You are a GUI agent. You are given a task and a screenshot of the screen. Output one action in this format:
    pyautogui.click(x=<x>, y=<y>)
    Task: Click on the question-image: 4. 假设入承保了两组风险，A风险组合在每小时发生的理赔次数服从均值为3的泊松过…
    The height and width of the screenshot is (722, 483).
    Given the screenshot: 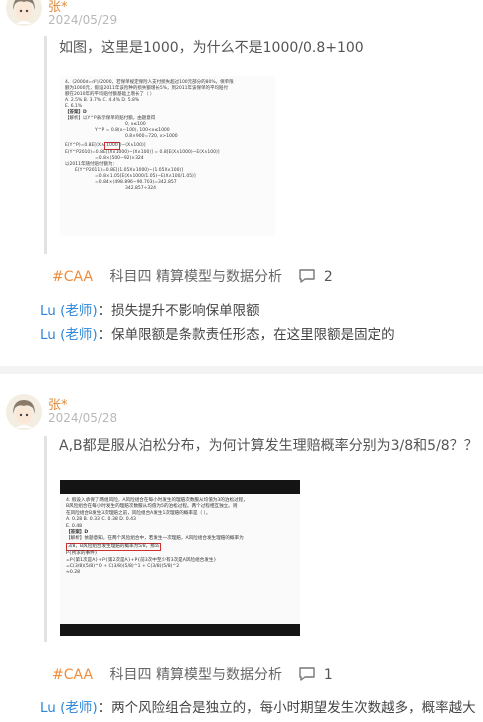 What is the action you would take?
    pyautogui.click(x=180, y=558)
    